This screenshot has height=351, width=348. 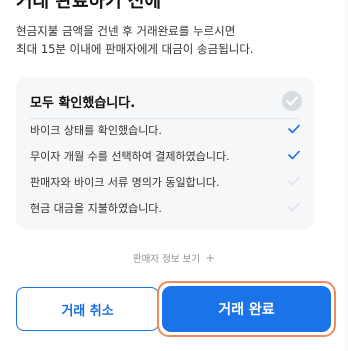 I want to click on checklist-item: 무이자 개월 수를 선택하여 결제하였습니다., so click(x=166, y=156).